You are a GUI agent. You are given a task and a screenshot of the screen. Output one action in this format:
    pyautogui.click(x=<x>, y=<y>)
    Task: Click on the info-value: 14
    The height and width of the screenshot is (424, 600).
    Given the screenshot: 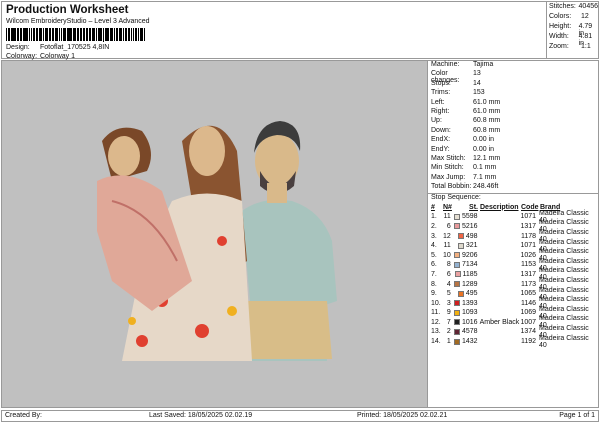 What is the action you would take?
    pyautogui.click(x=477, y=83)
    